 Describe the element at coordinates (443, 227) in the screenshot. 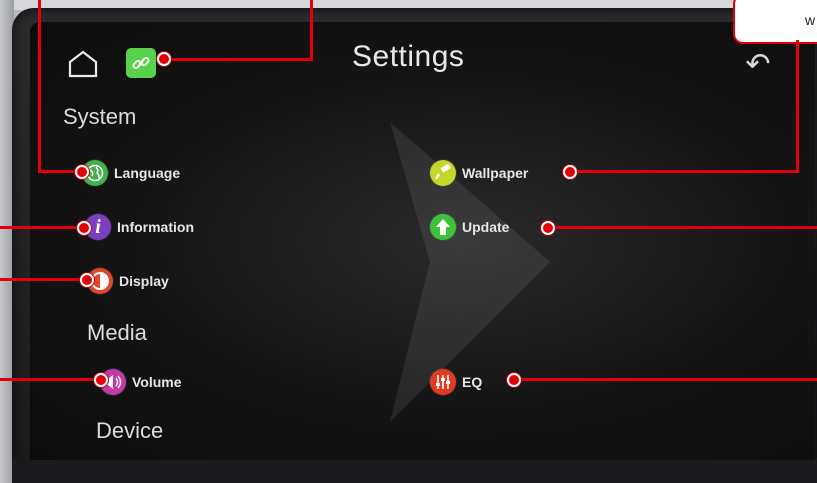

I see `upload-arrow-icon` at that location.